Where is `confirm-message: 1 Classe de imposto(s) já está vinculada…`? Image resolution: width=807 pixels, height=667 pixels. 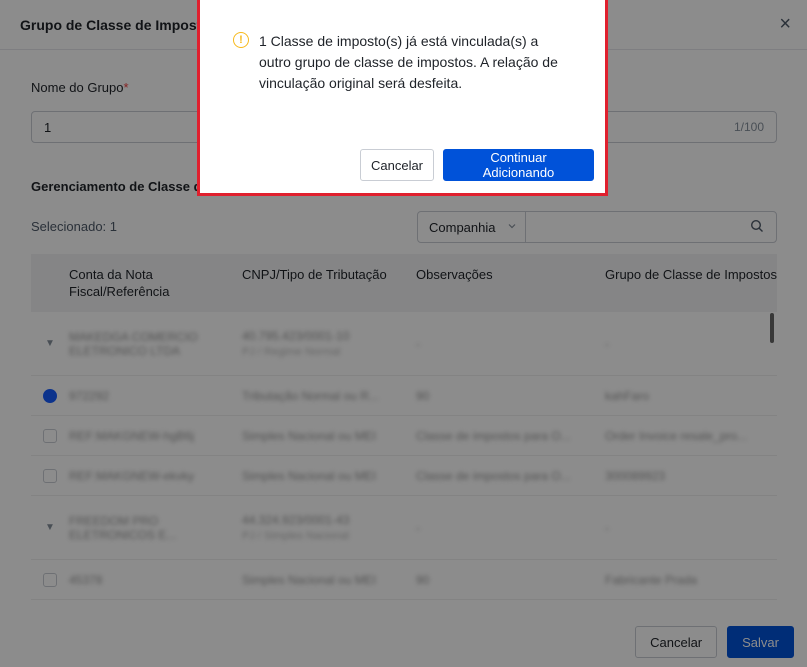 confirm-message: 1 Classe de imposto(s) já está vinculada… is located at coordinates (408, 62).